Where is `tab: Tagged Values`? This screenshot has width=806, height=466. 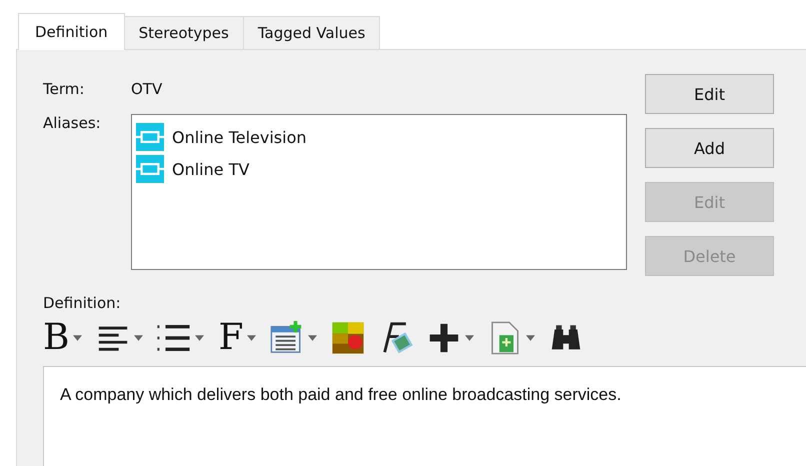
tab: Tagged Values is located at coordinates (311, 32).